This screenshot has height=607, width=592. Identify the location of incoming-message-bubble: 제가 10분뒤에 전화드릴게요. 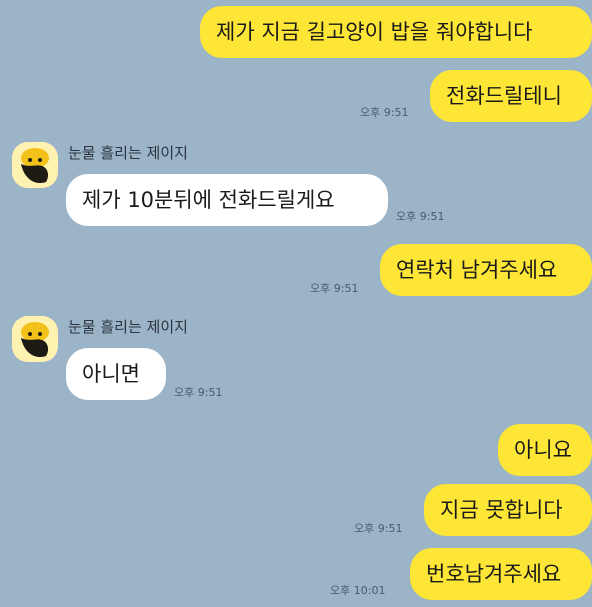
(227, 200).